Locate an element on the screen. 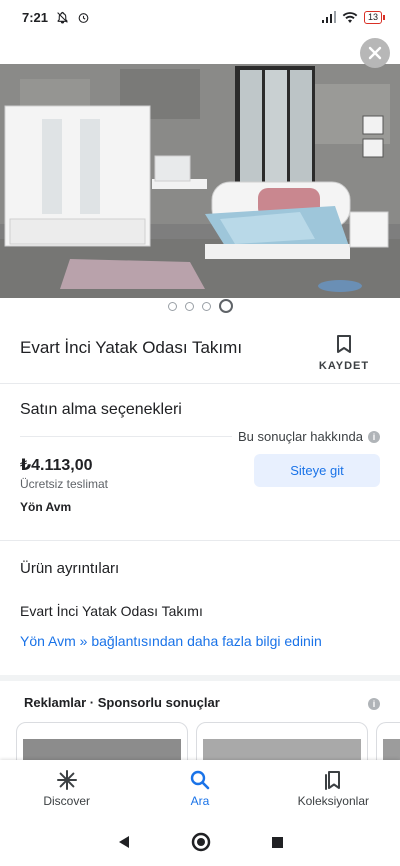  close-icon is located at coordinates (375, 53).